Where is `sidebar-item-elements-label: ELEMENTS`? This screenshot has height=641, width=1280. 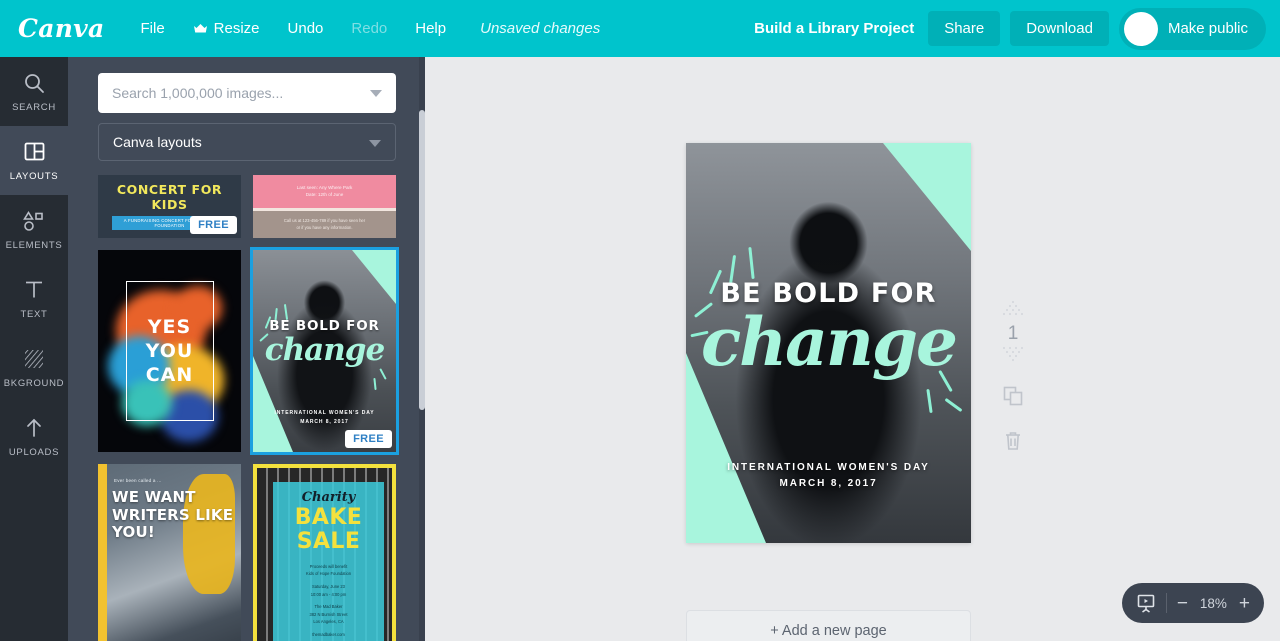 sidebar-item-elements-label: ELEMENTS is located at coordinates (34, 245).